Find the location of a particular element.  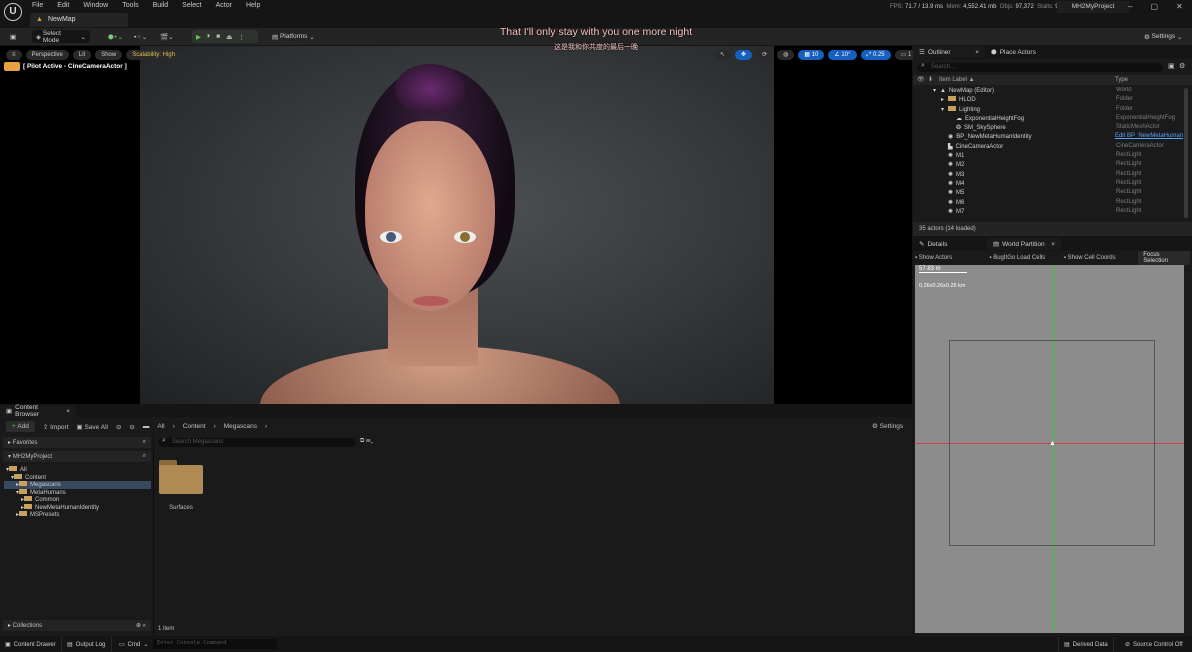

source-control-button: ⊘ Source Control Off is located at coordinates (1154, 644).